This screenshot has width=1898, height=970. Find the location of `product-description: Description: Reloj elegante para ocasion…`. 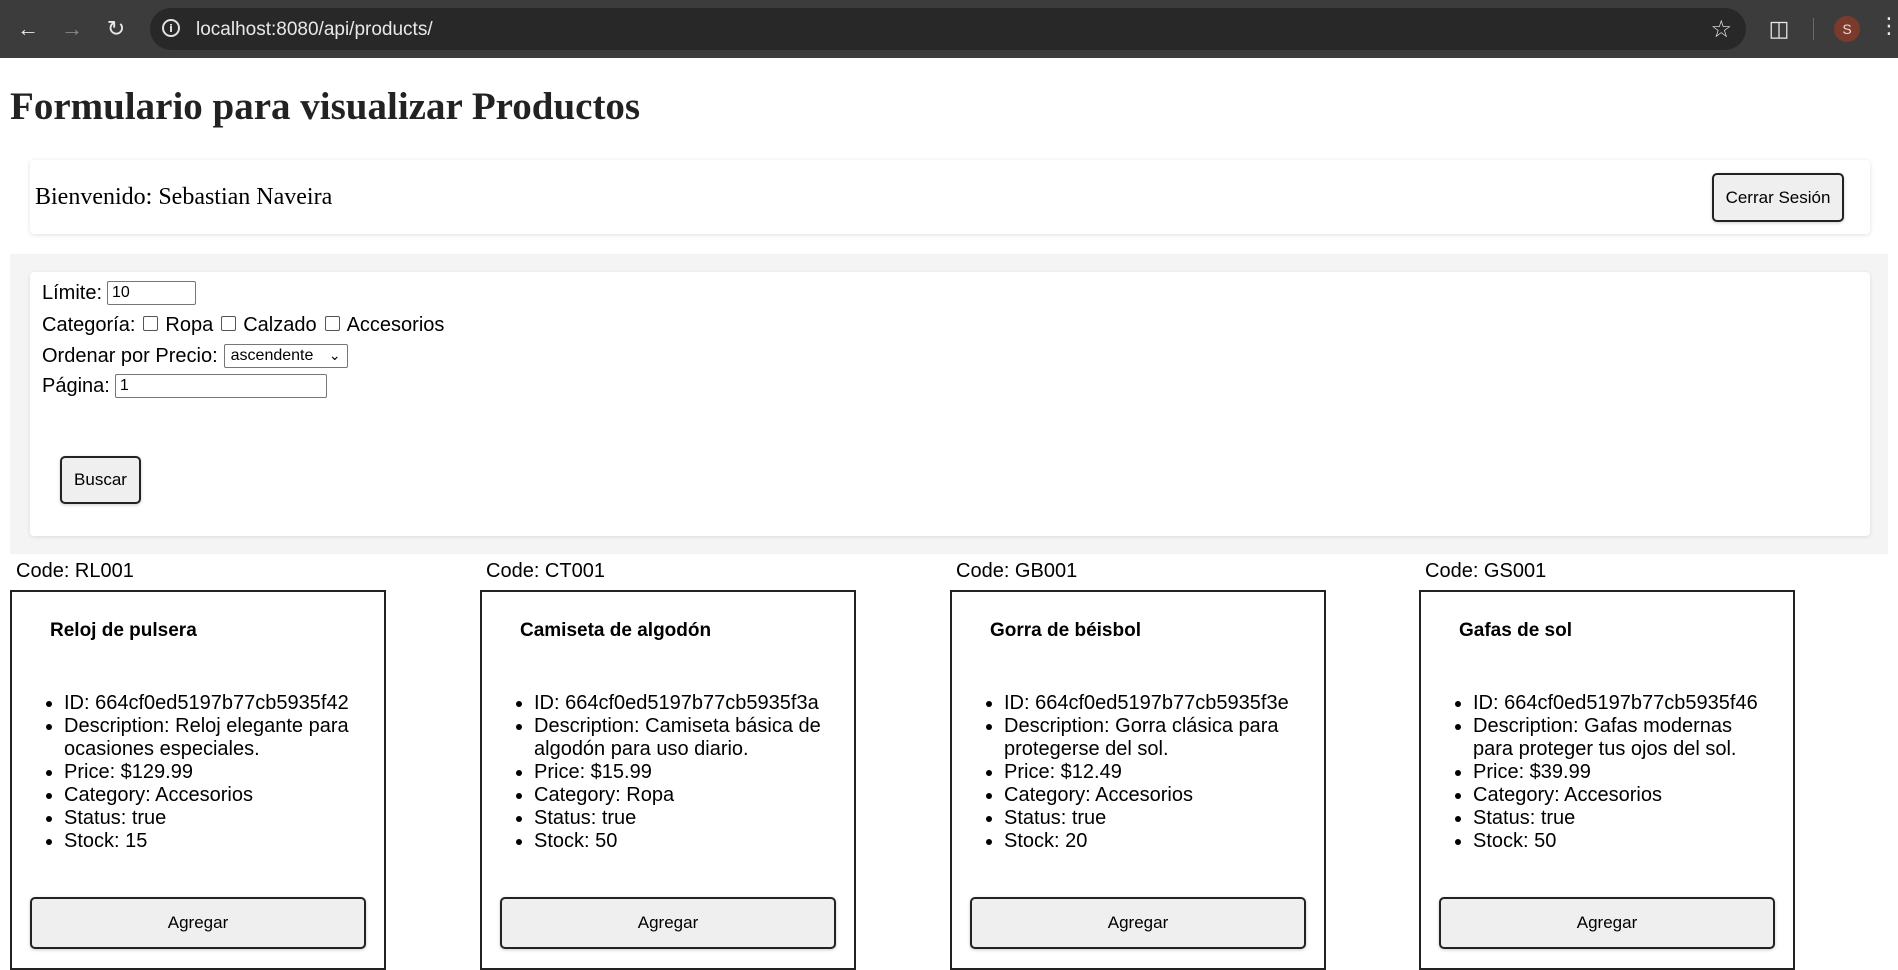

product-description: Description: Reloj elegante para ocasion… is located at coordinates (214, 738).